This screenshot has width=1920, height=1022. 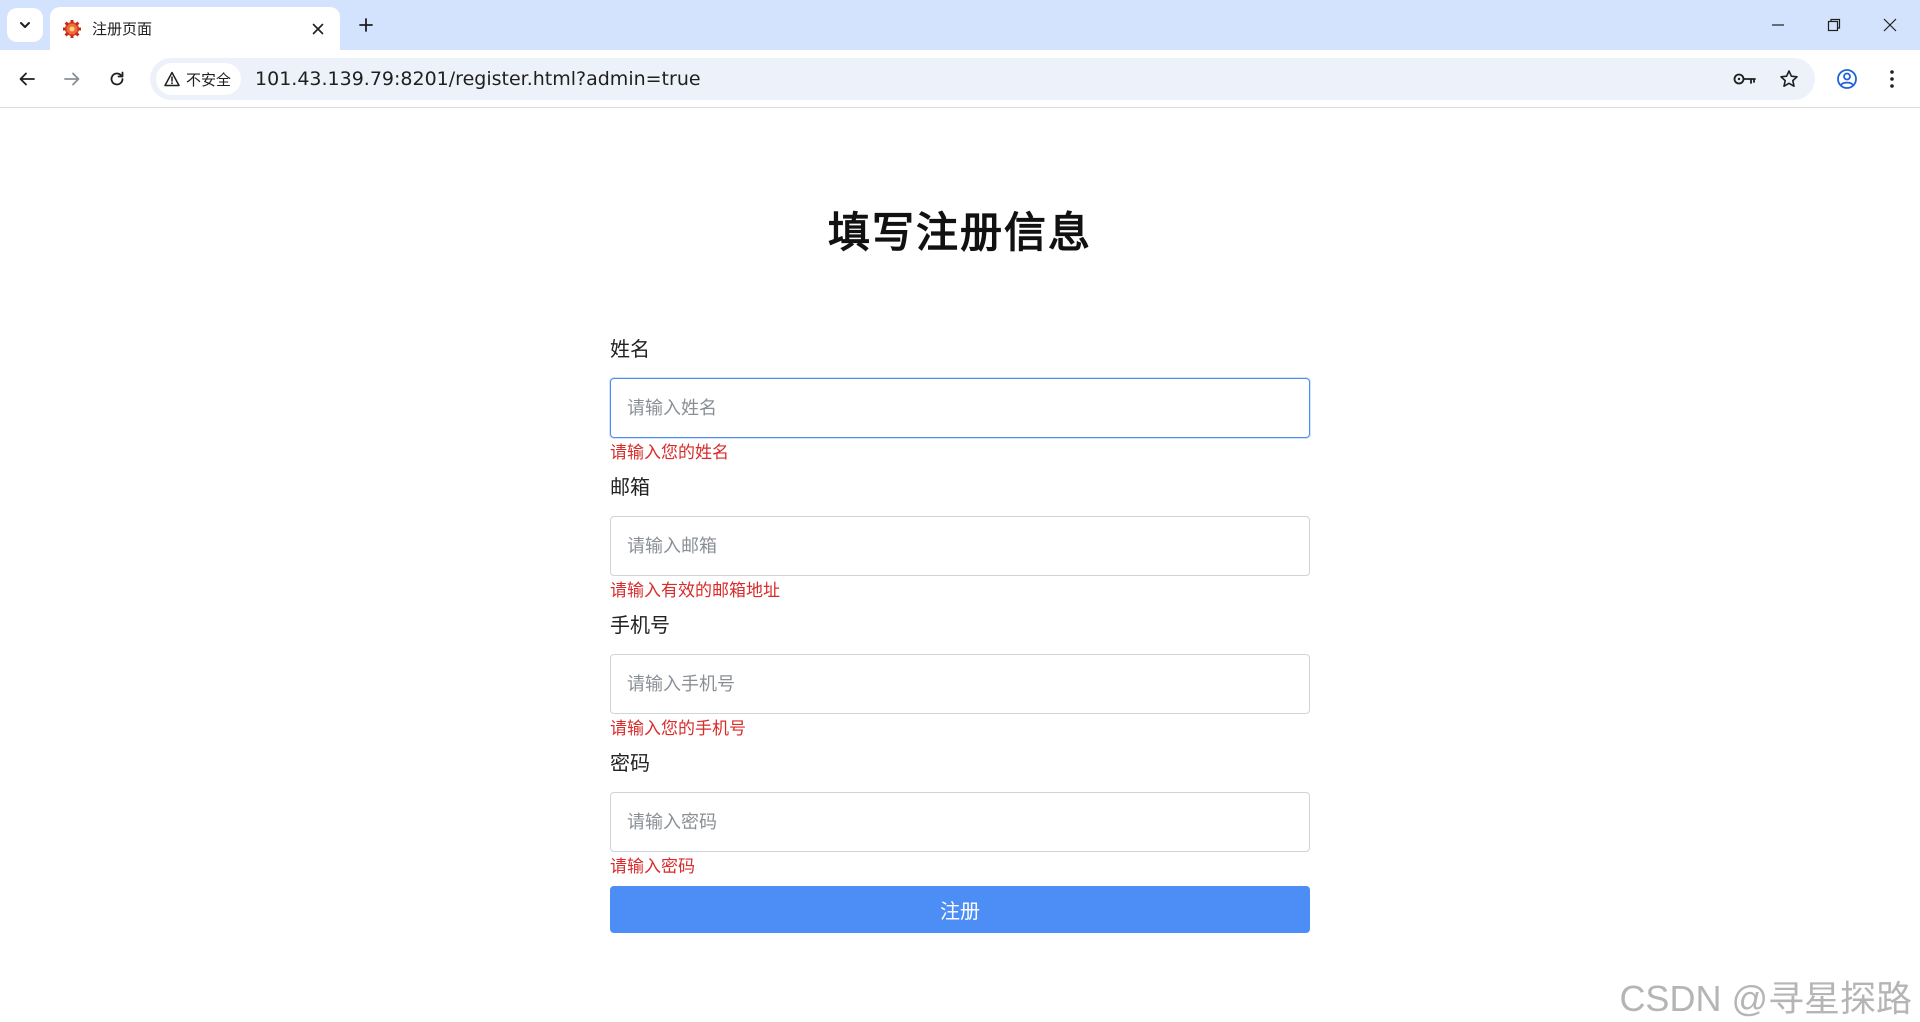 What do you see at coordinates (122, 29) in the screenshot?
I see `tab-title: 注册页面` at bounding box center [122, 29].